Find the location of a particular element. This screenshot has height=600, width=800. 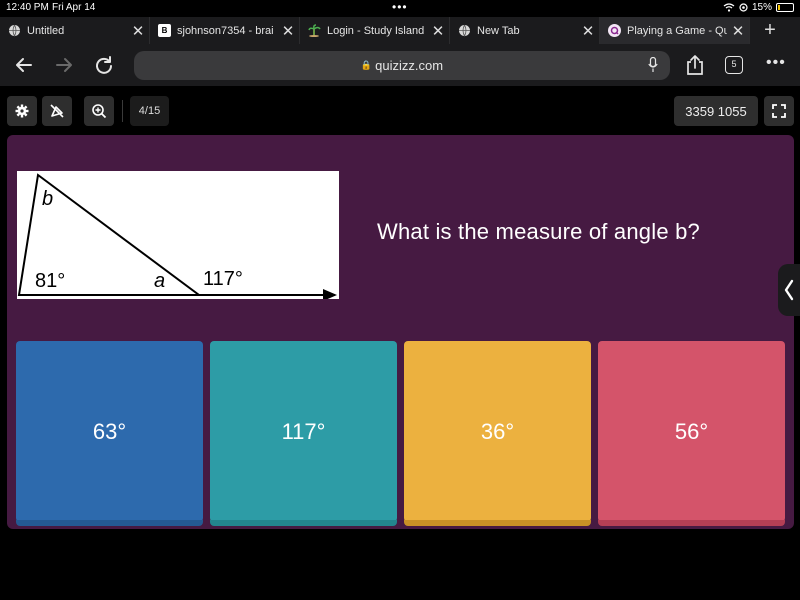

wifi-icon is located at coordinates (729, 7).